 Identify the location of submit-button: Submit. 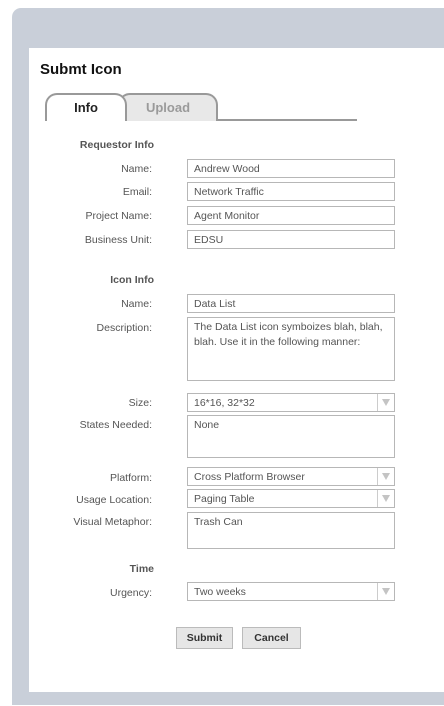
(204, 638).